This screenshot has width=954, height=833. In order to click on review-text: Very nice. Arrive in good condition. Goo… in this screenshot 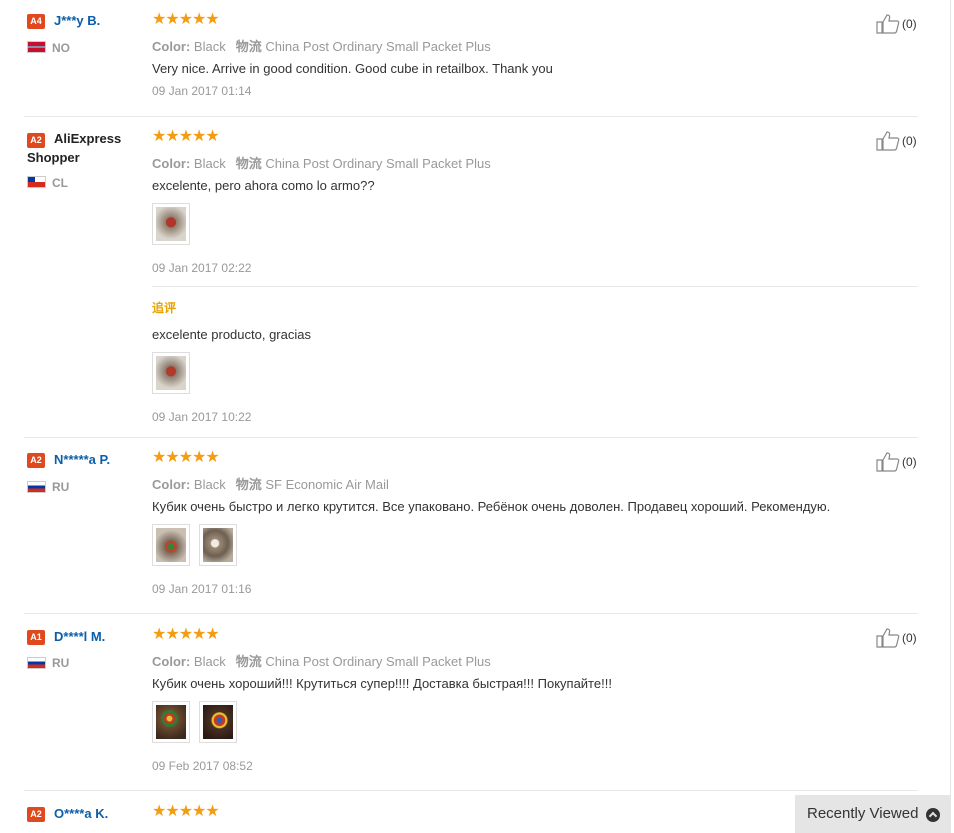, I will do `click(352, 68)`.